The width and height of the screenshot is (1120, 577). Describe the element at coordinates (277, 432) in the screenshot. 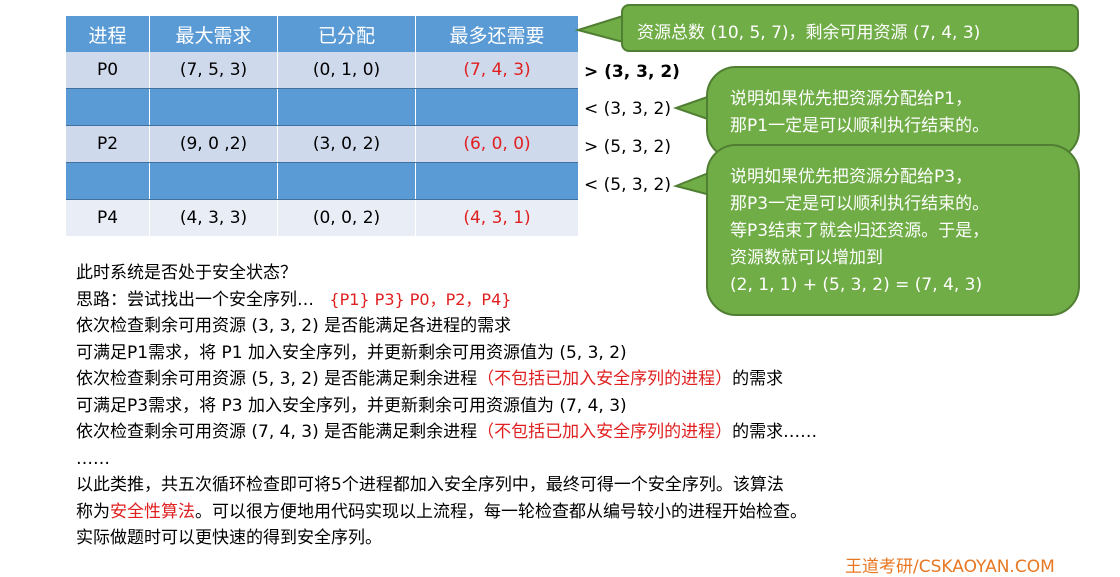

I see `step-text: 依次检查剩余可用资源 (7, 4, 3) 是否能满足剩余进程` at that location.